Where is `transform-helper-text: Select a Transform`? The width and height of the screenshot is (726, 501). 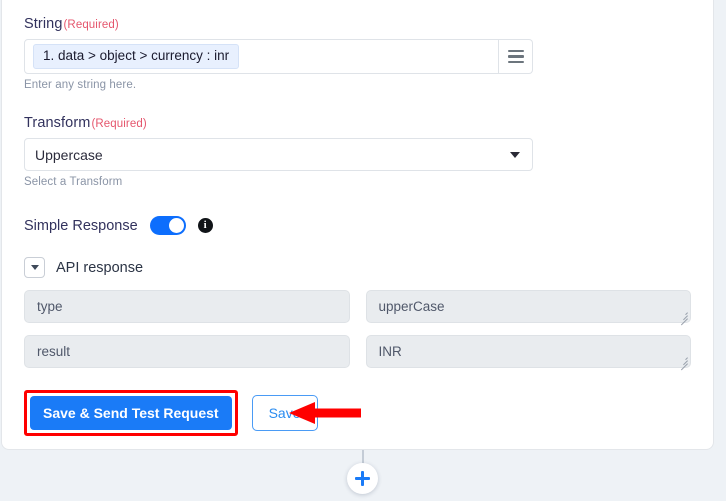
transform-helper-text: Select a Transform is located at coordinates (73, 182).